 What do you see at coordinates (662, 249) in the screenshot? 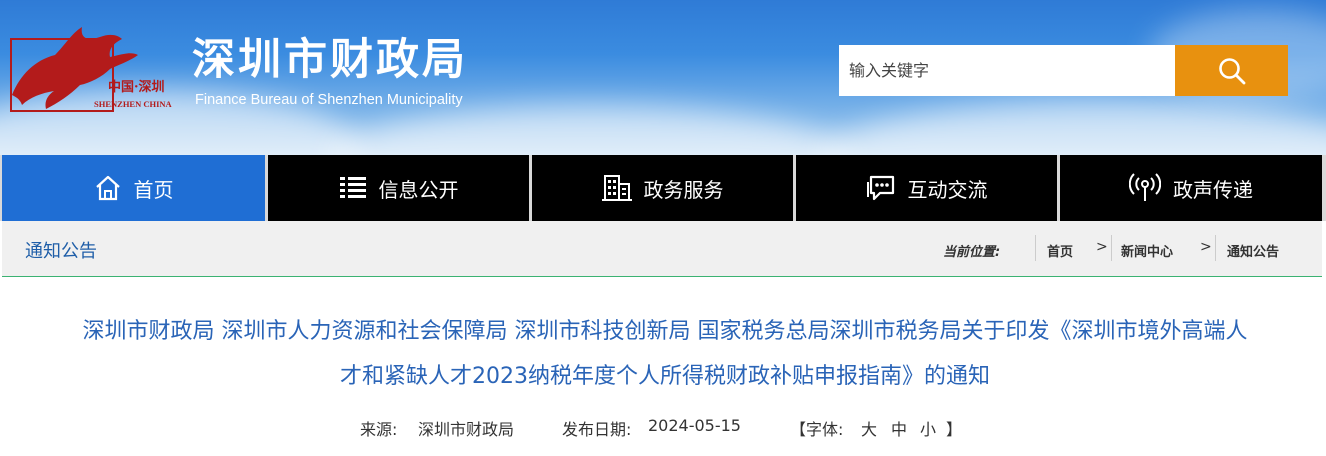
I see `breadcrumb-bar: 通知公告 当前位置: 首页 > 新闻中心 > 通知公告` at bounding box center [662, 249].